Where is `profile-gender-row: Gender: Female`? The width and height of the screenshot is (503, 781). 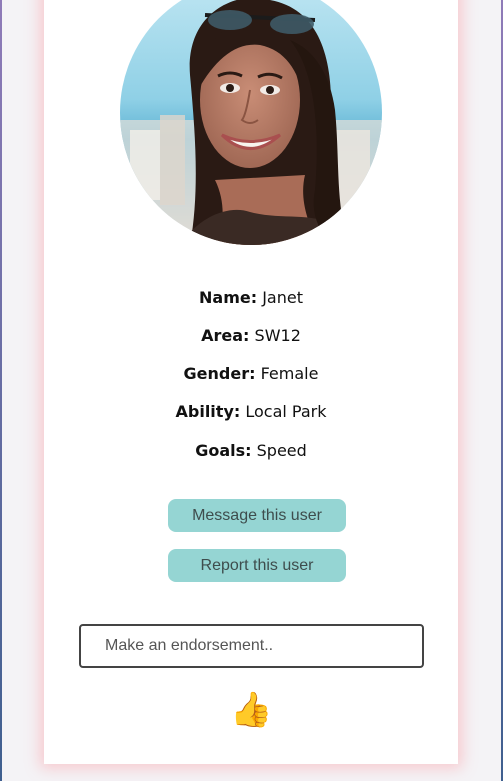 profile-gender-row: Gender: Female is located at coordinates (251, 374).